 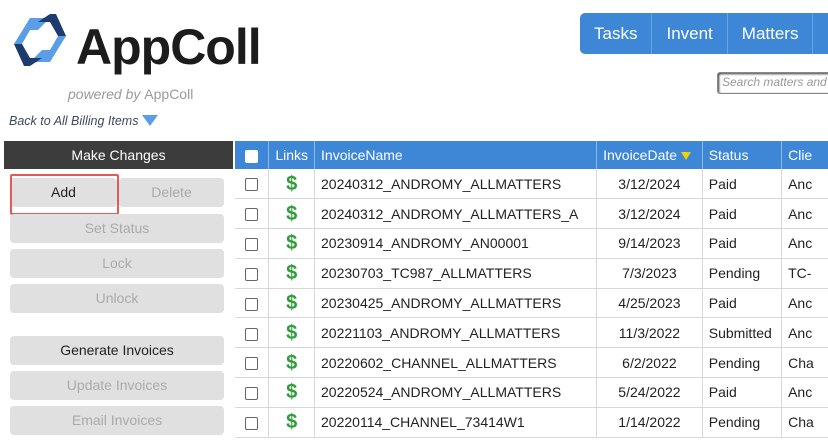 I want to click on make-changes-header: Make Changes, so click(x=118, y=155).